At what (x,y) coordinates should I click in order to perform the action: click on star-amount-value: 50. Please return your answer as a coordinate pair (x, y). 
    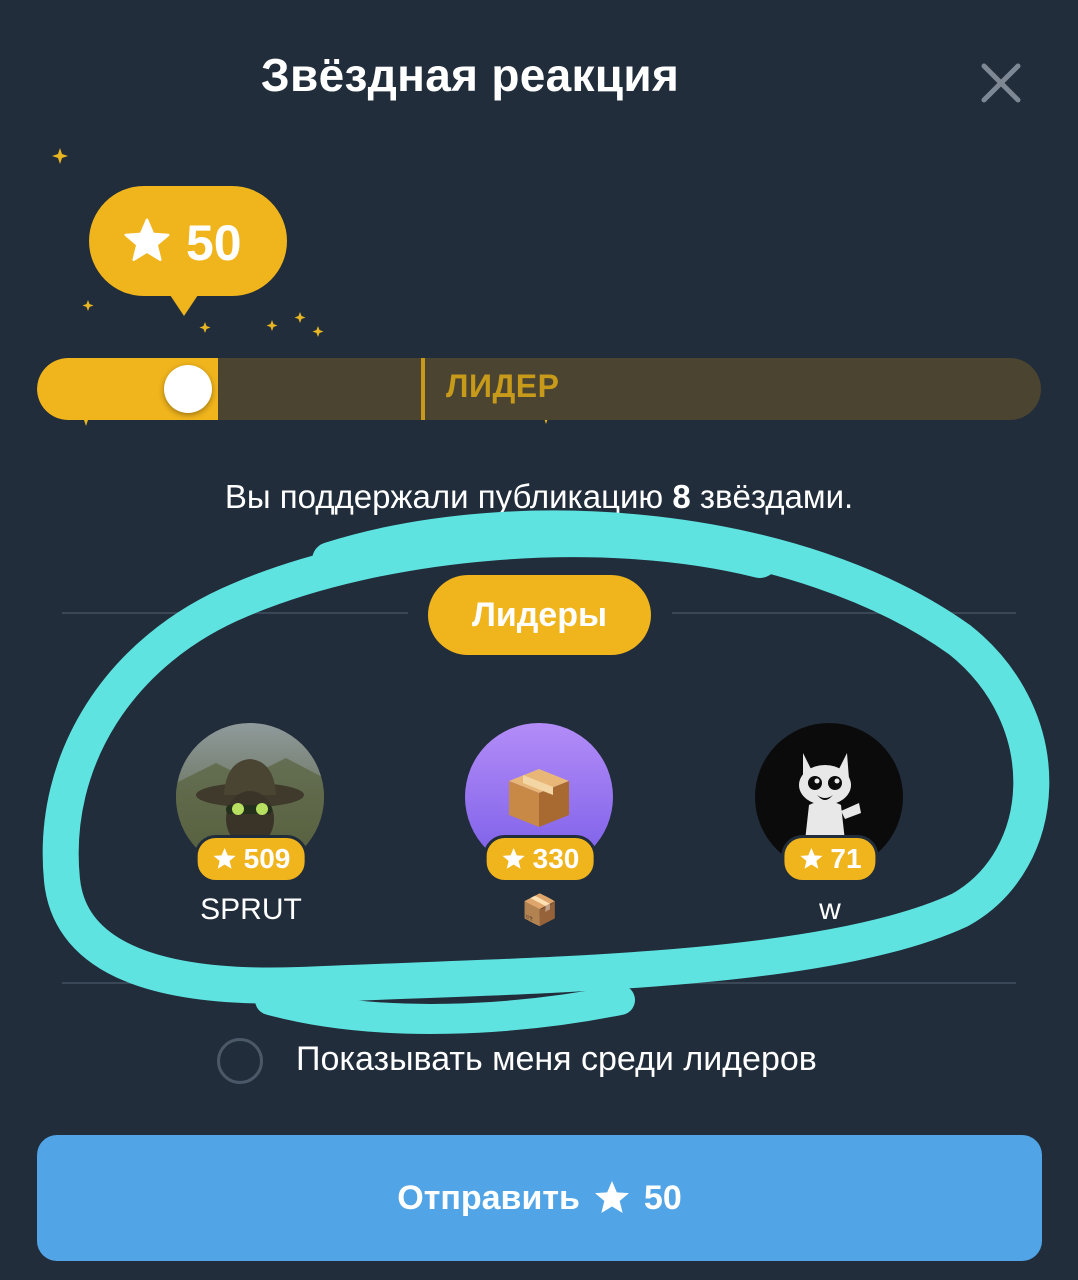
    Looking at the image, I should click on (214, 243).